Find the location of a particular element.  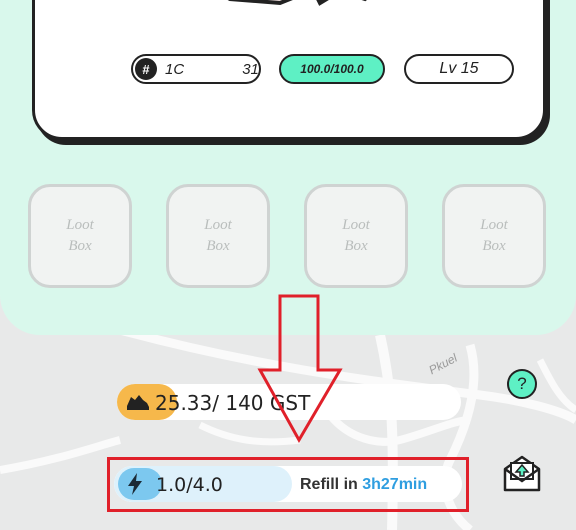

sneaker-id-pill: # 1C 31 is located at coordinates (196, 69).